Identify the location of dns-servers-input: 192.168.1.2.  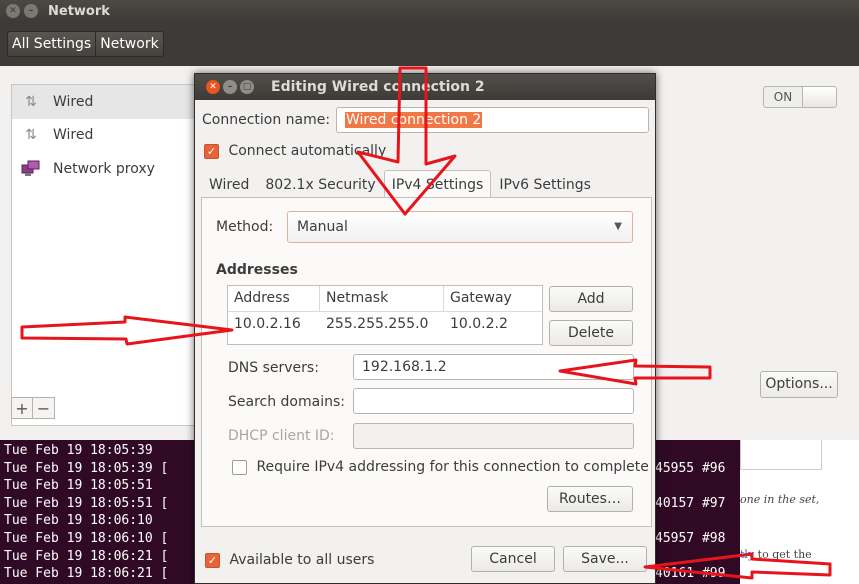
(493, 367).